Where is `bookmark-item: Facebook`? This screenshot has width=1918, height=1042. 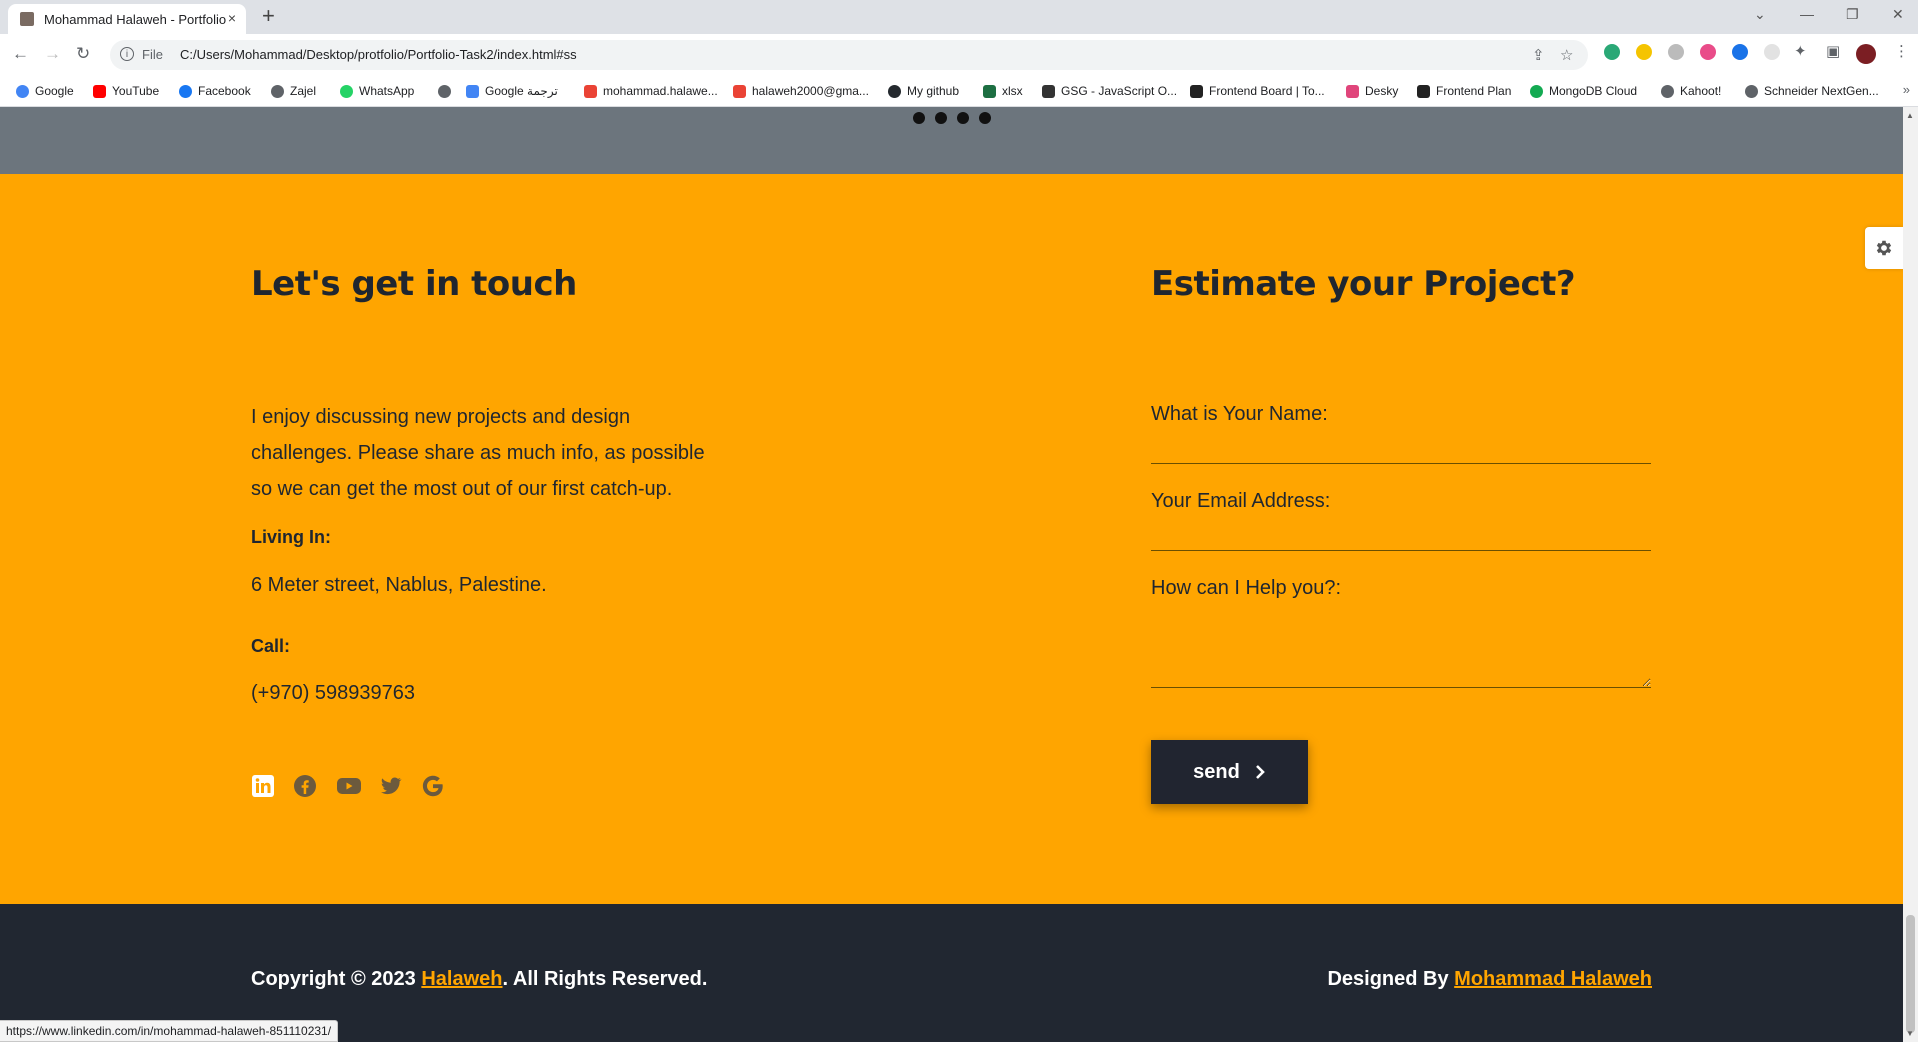
bookmark-item: Facebook is located at coordinates (215, 91).